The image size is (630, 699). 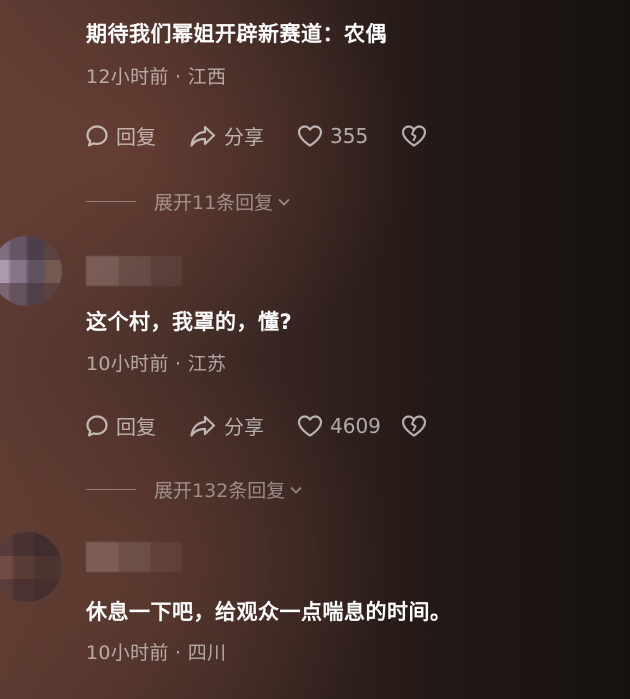 I want to click on expand-replies-button: 展开132条回复, so click(x=195, y=489).